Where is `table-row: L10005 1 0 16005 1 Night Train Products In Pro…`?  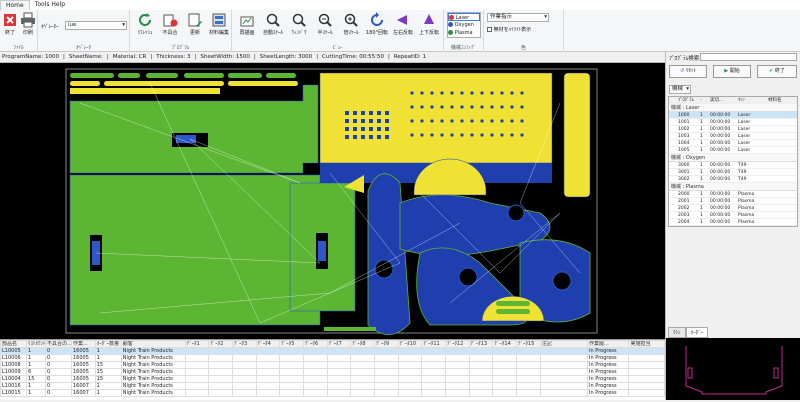
table-row: L10005 1 0 16005 1 Night Train Products In Pro… is located at coordinates (332, 351).